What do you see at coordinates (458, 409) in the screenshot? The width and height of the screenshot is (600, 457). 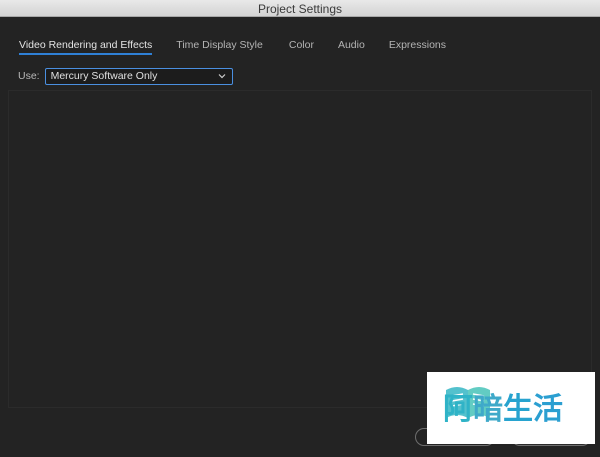 I see `watermark-char-1: 阿` at bounding box center [458, 409].